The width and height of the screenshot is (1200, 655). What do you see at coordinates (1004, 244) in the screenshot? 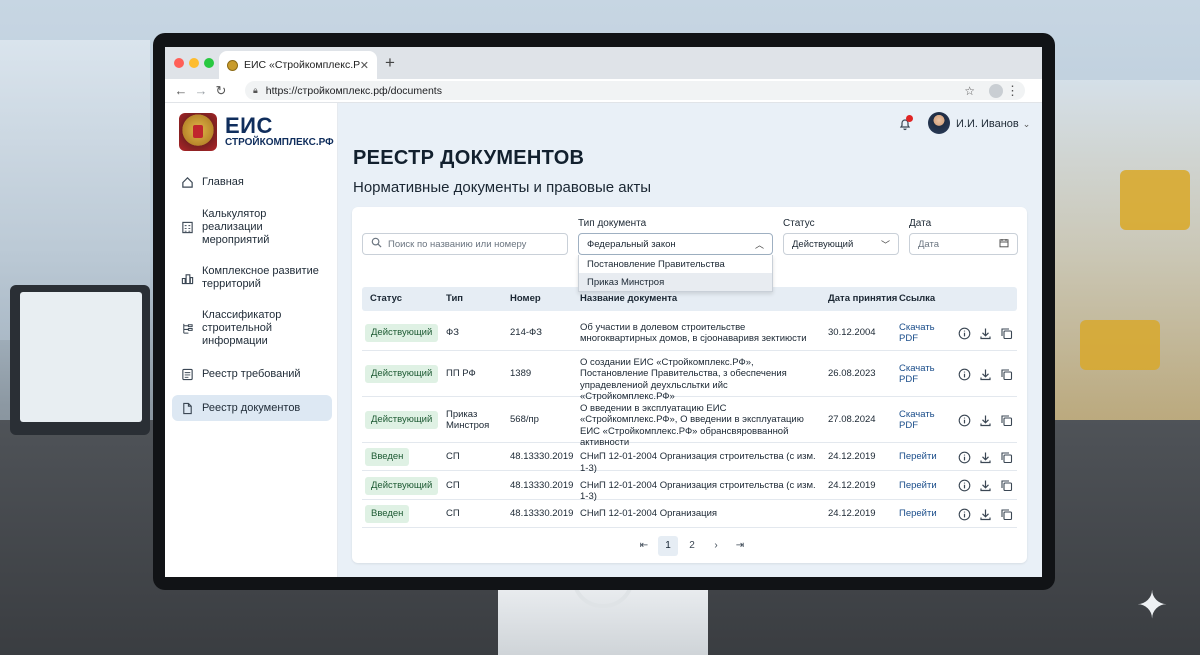
I see `calendar-icon` at bounding box center [1004, 244].